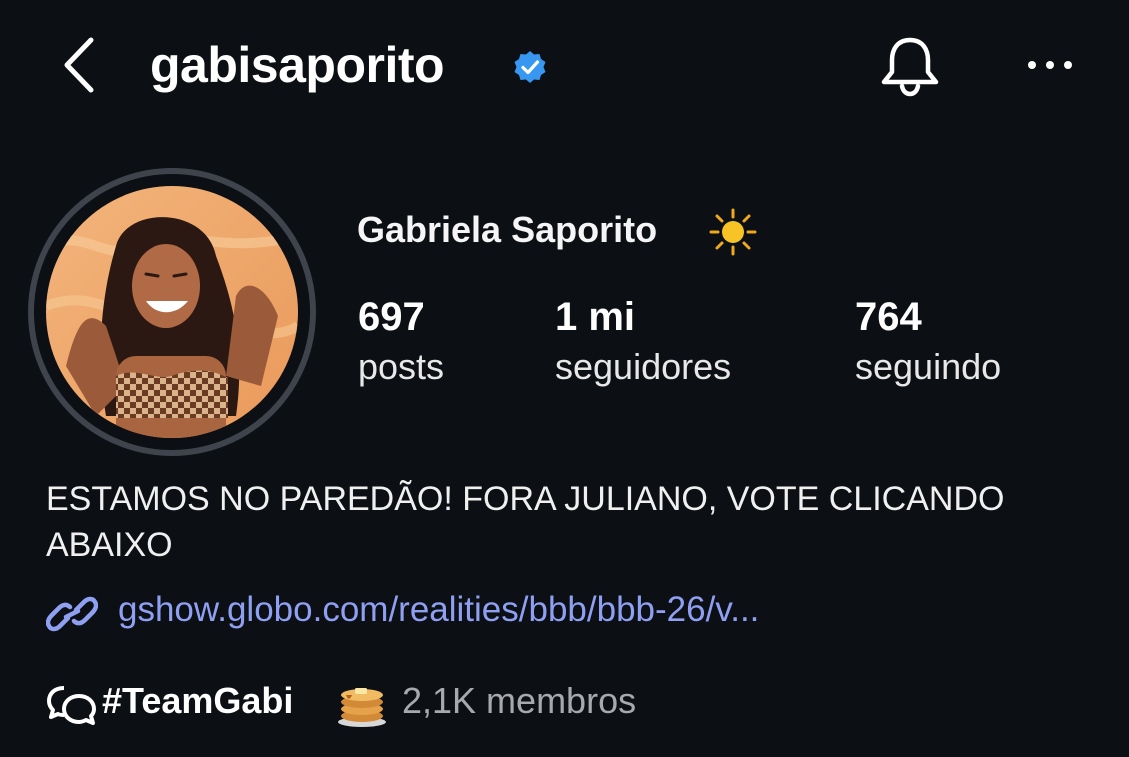 This screenshot has height=757, width=1129. I want to click on notifications-button, so click(910, 66).